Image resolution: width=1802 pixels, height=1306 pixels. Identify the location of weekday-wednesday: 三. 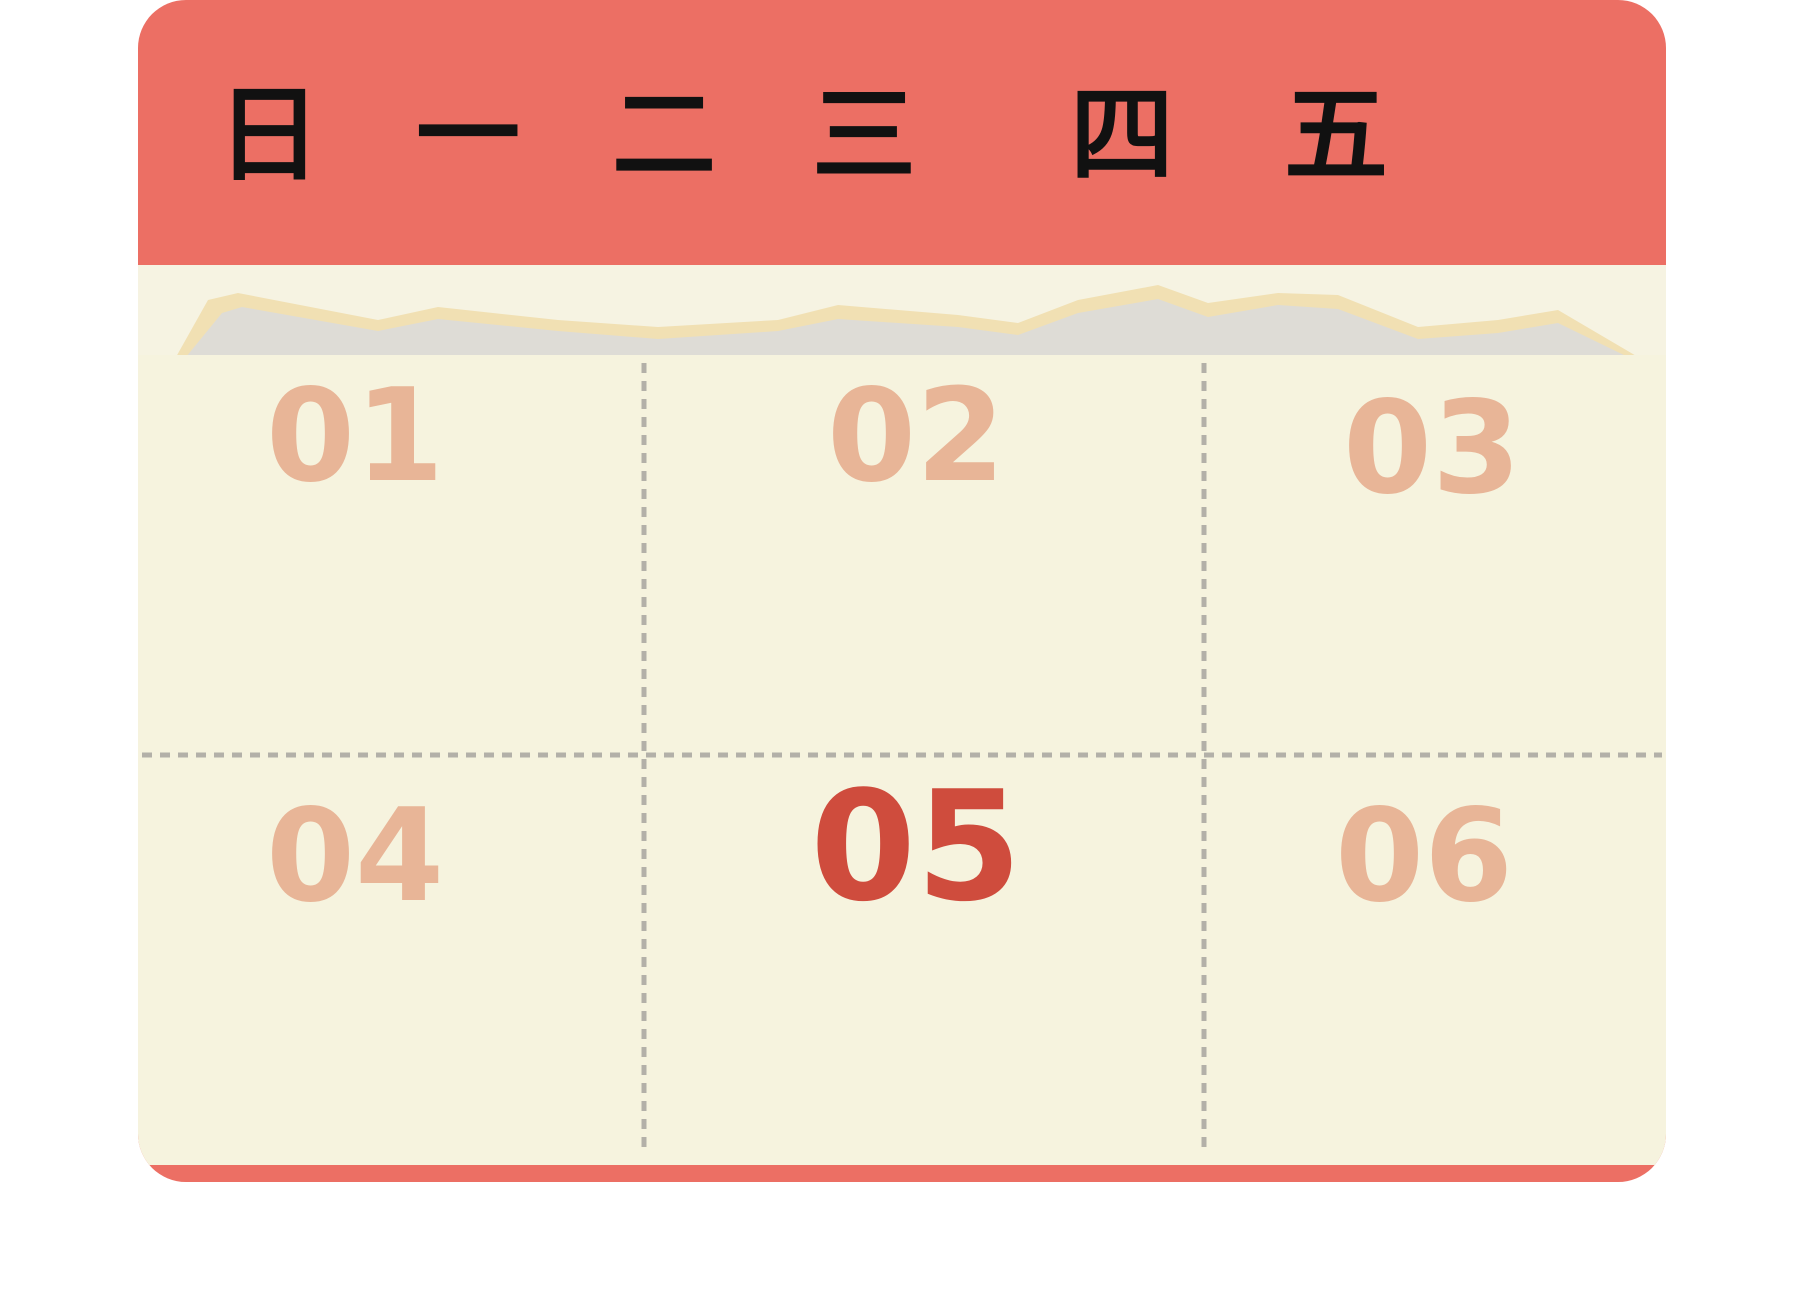
(863, 134).